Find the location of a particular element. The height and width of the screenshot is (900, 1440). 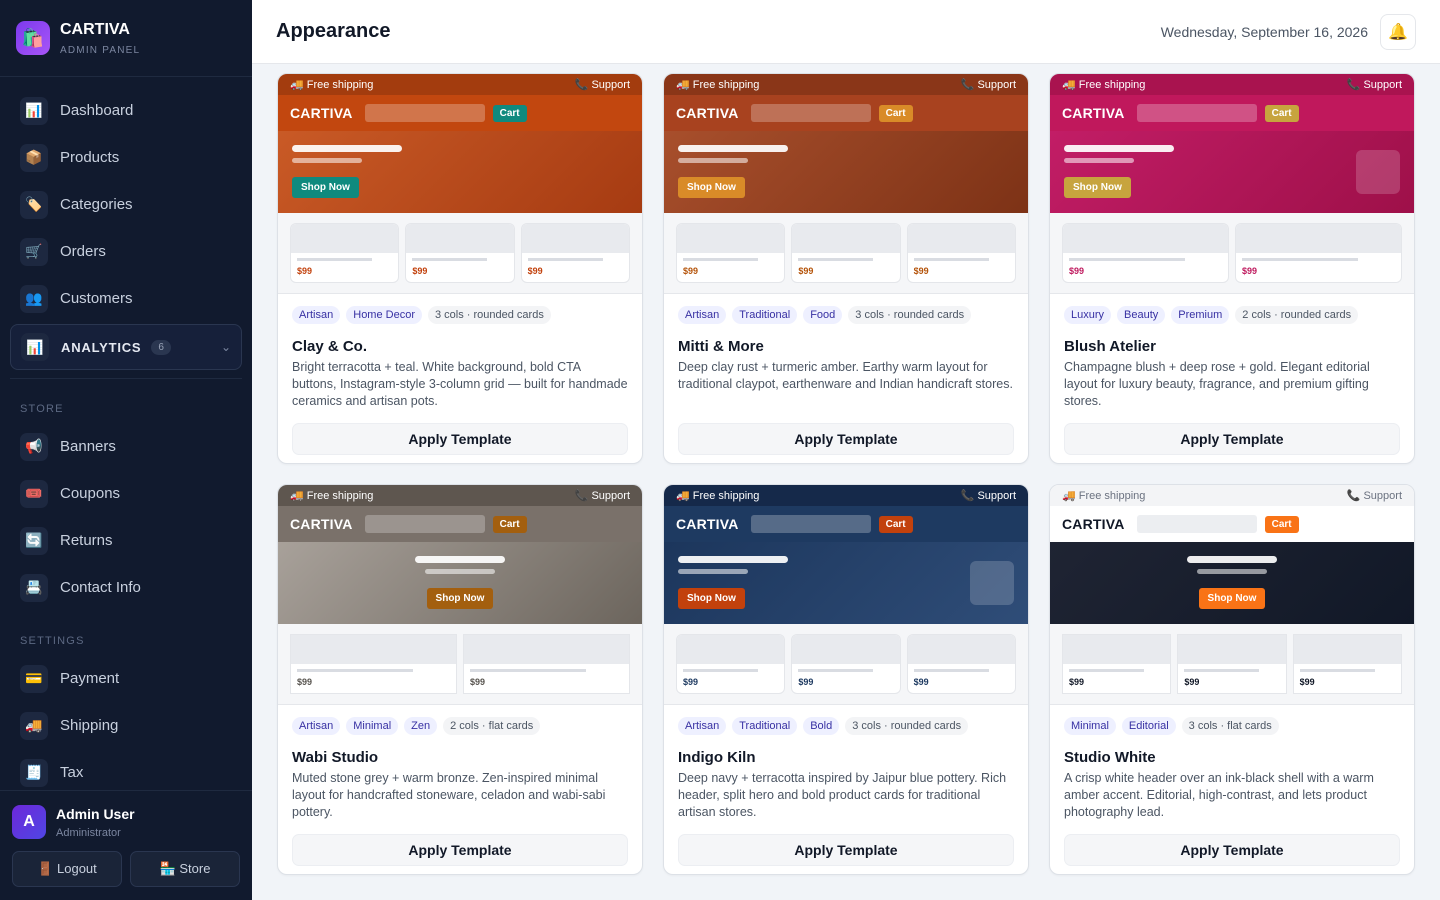

sidebar-item-payment: 💳 Payment is located at coordinates (126, 678).